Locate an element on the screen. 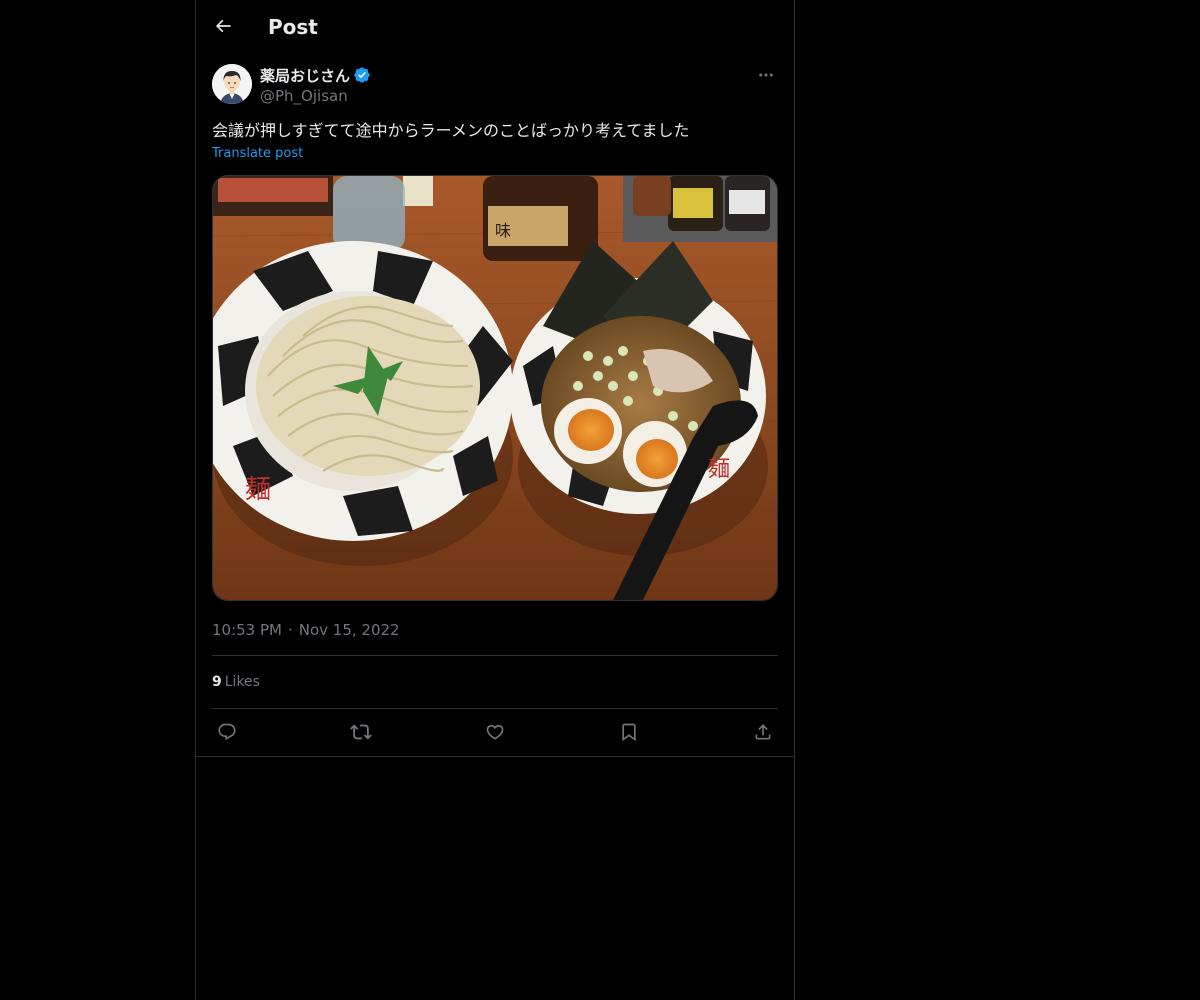  reply-button is located at coordinates (227, 732).